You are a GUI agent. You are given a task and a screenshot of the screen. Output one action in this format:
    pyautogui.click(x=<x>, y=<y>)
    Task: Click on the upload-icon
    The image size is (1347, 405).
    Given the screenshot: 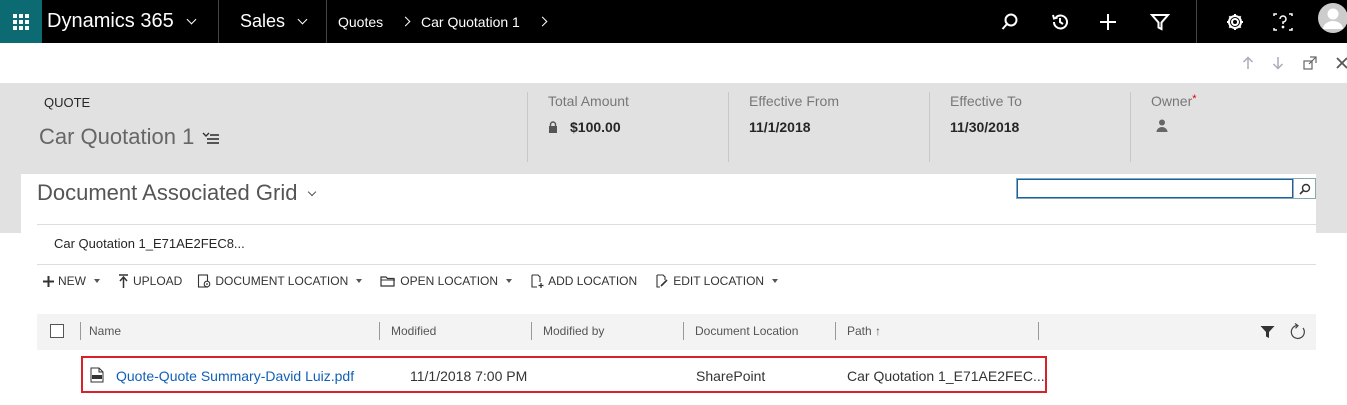 What is the action you would take?
    pyautogui.click(x=123, y=281)
    